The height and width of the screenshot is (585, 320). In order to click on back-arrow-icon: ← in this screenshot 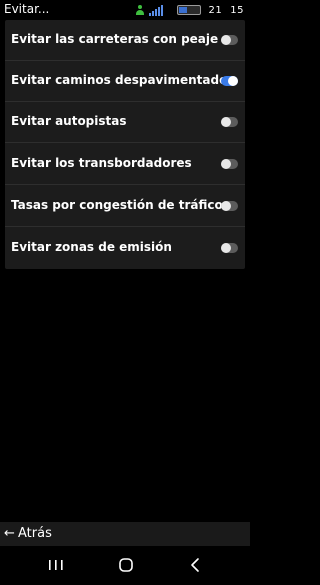, I will do `click(9, 533)`.